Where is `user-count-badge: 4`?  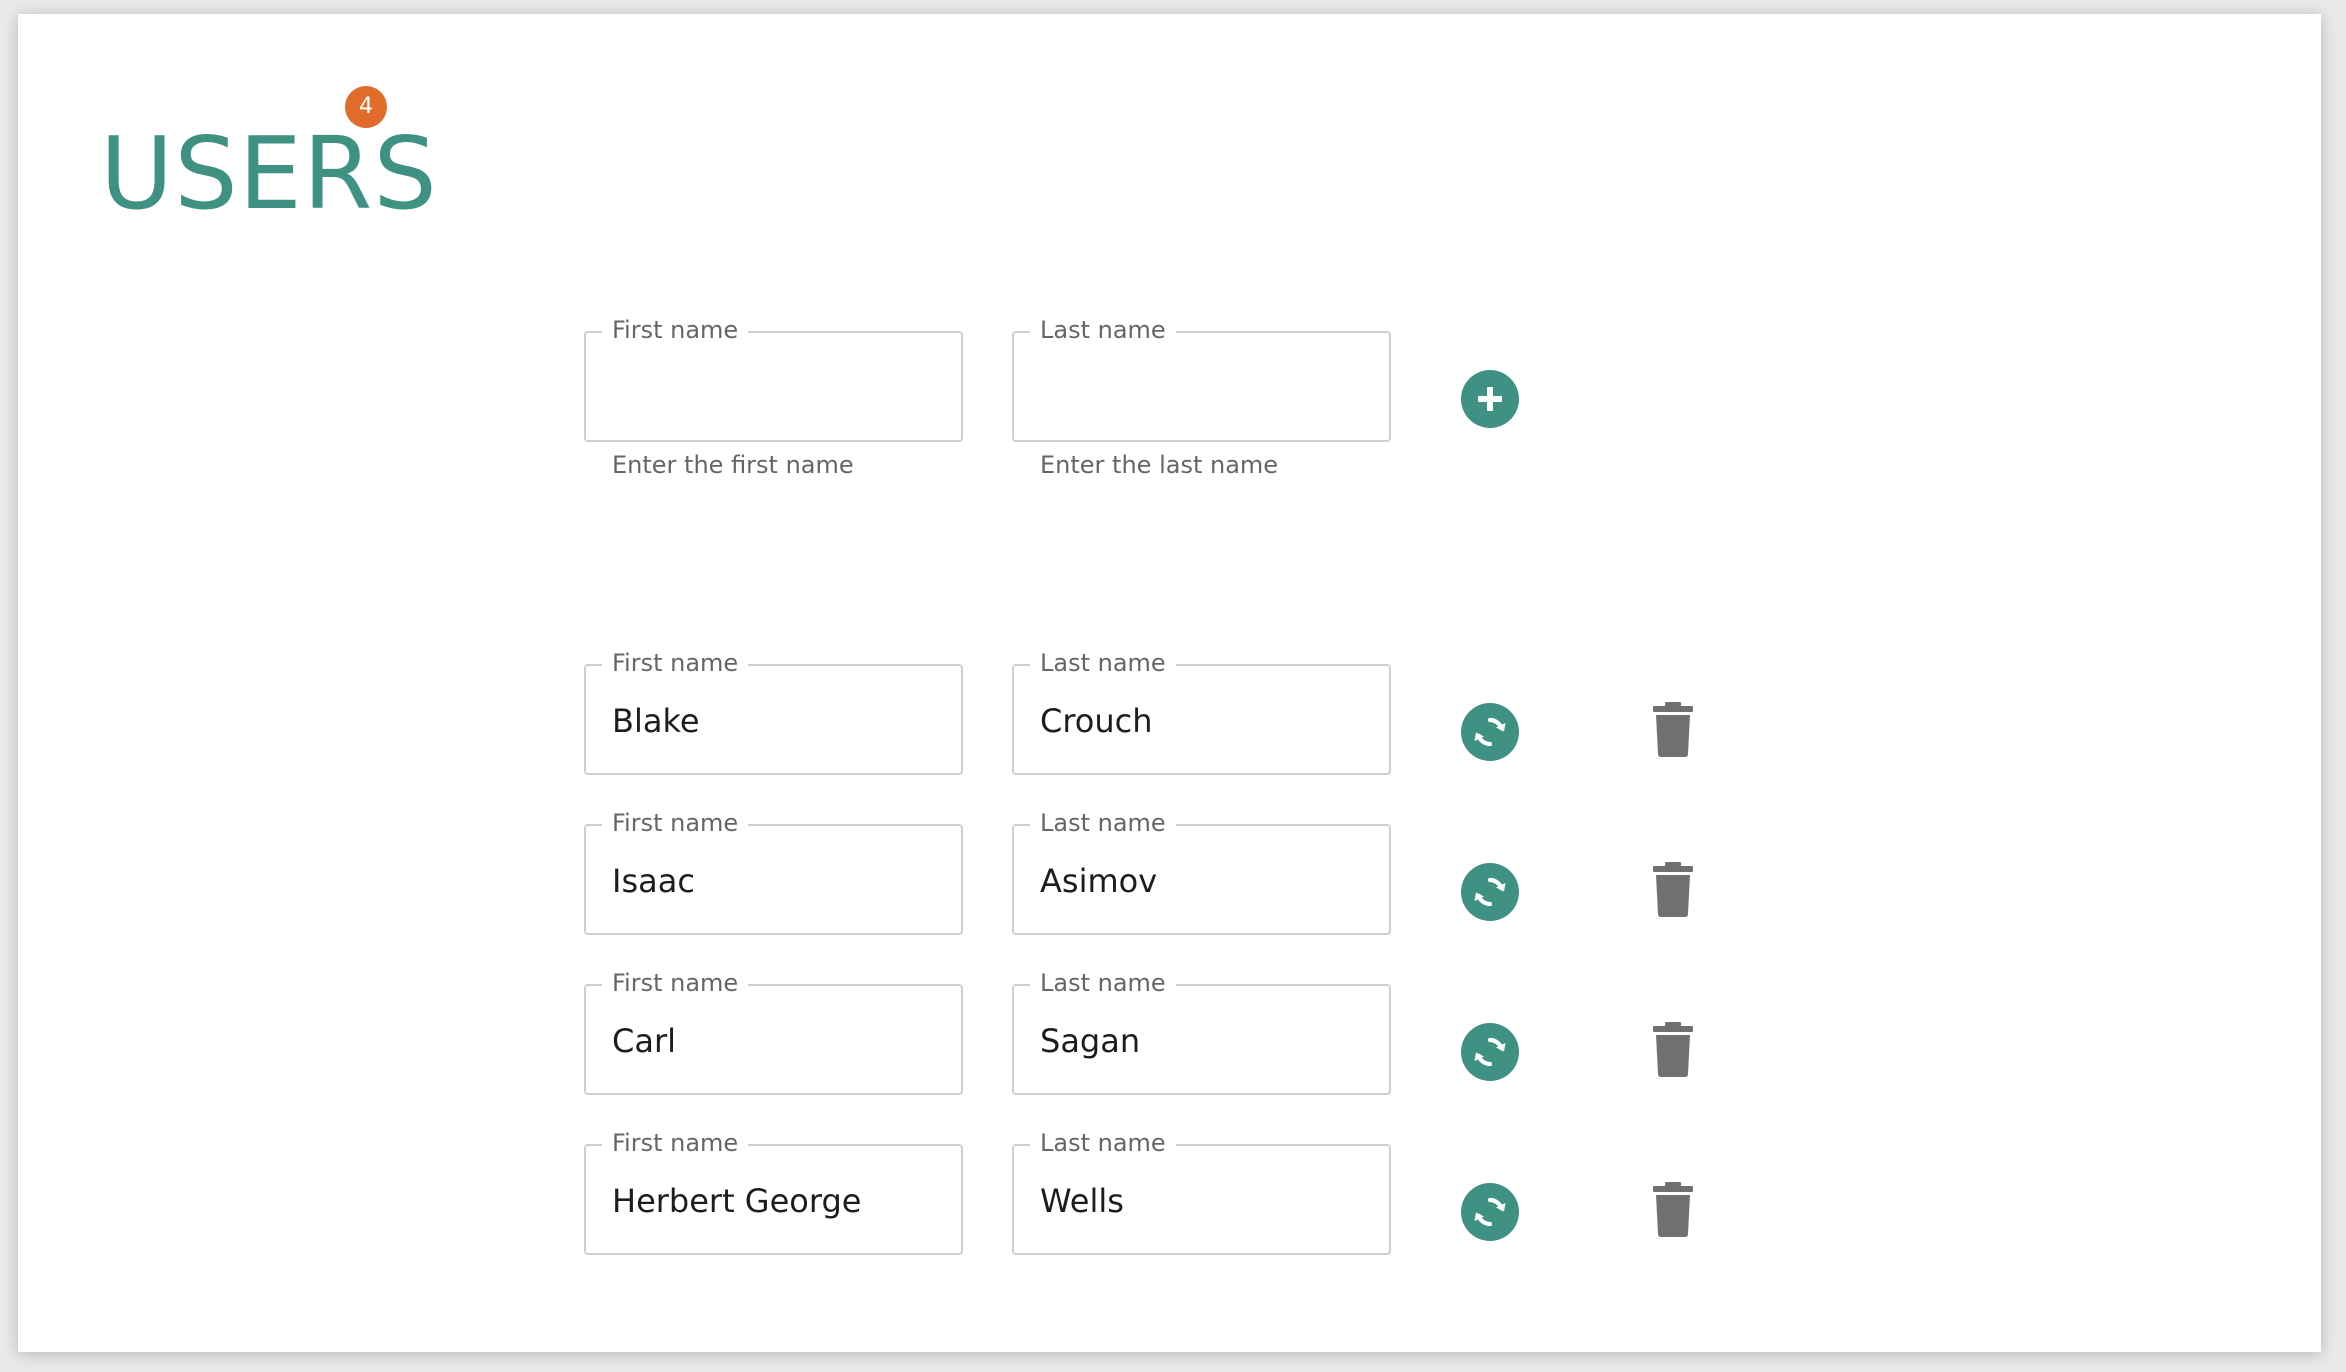 user-count-badge: 4 is located at coordinates (366, 107).